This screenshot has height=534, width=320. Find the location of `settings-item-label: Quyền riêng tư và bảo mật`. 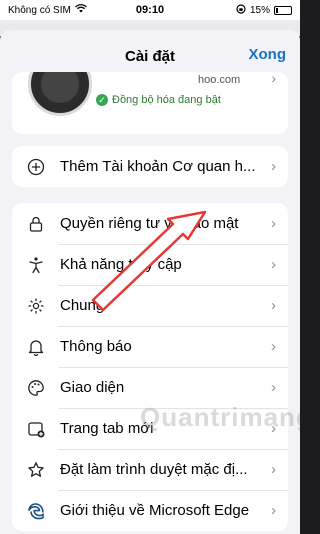

settings-item-label: Quyền riêng tư và bảo mật is located at coordinates (149, 223).